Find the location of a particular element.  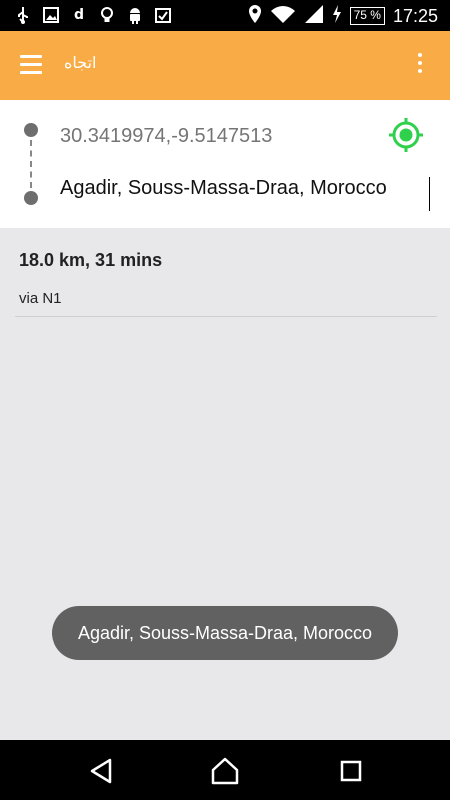

crosshair-icon is located at coordinates (406, 135).